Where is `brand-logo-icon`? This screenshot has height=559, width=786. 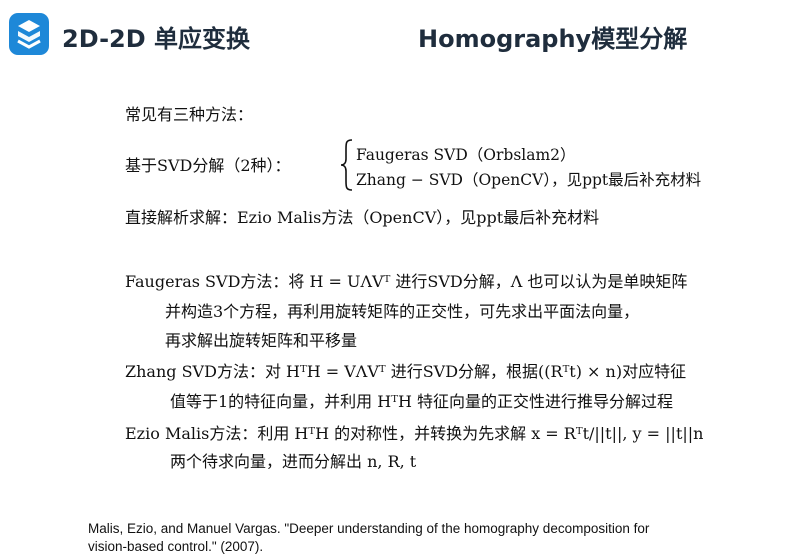
brand-logo-icon is located at coordinates (29, 34).